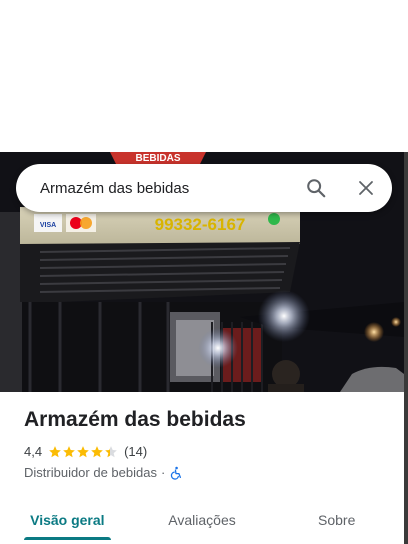  What do you see at coordinates (157, 158) in the screenshot?
I see `sign-logo-text: BEBIDAS` at bounding box center [157, 158].